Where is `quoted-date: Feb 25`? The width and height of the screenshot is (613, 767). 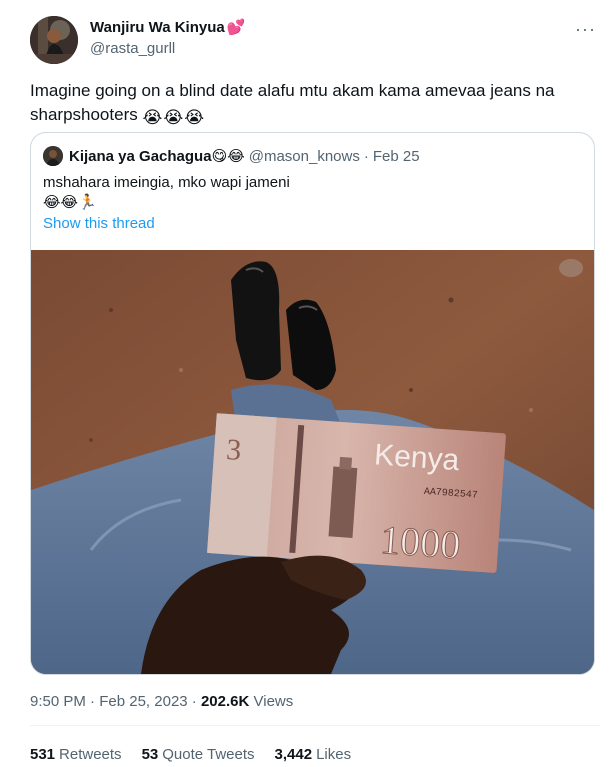 quoted-date: Feb 25 is located at coordinates (396, 156).